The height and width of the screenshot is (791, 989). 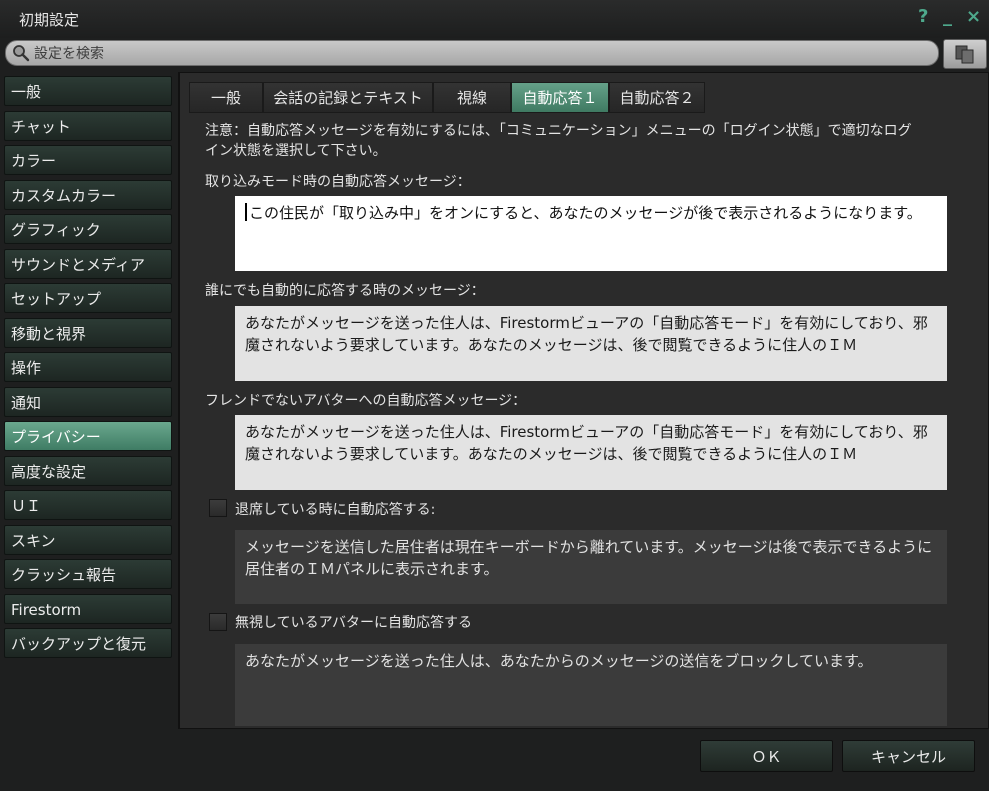 I want to click on search-bar, so click(x=472, y=53).